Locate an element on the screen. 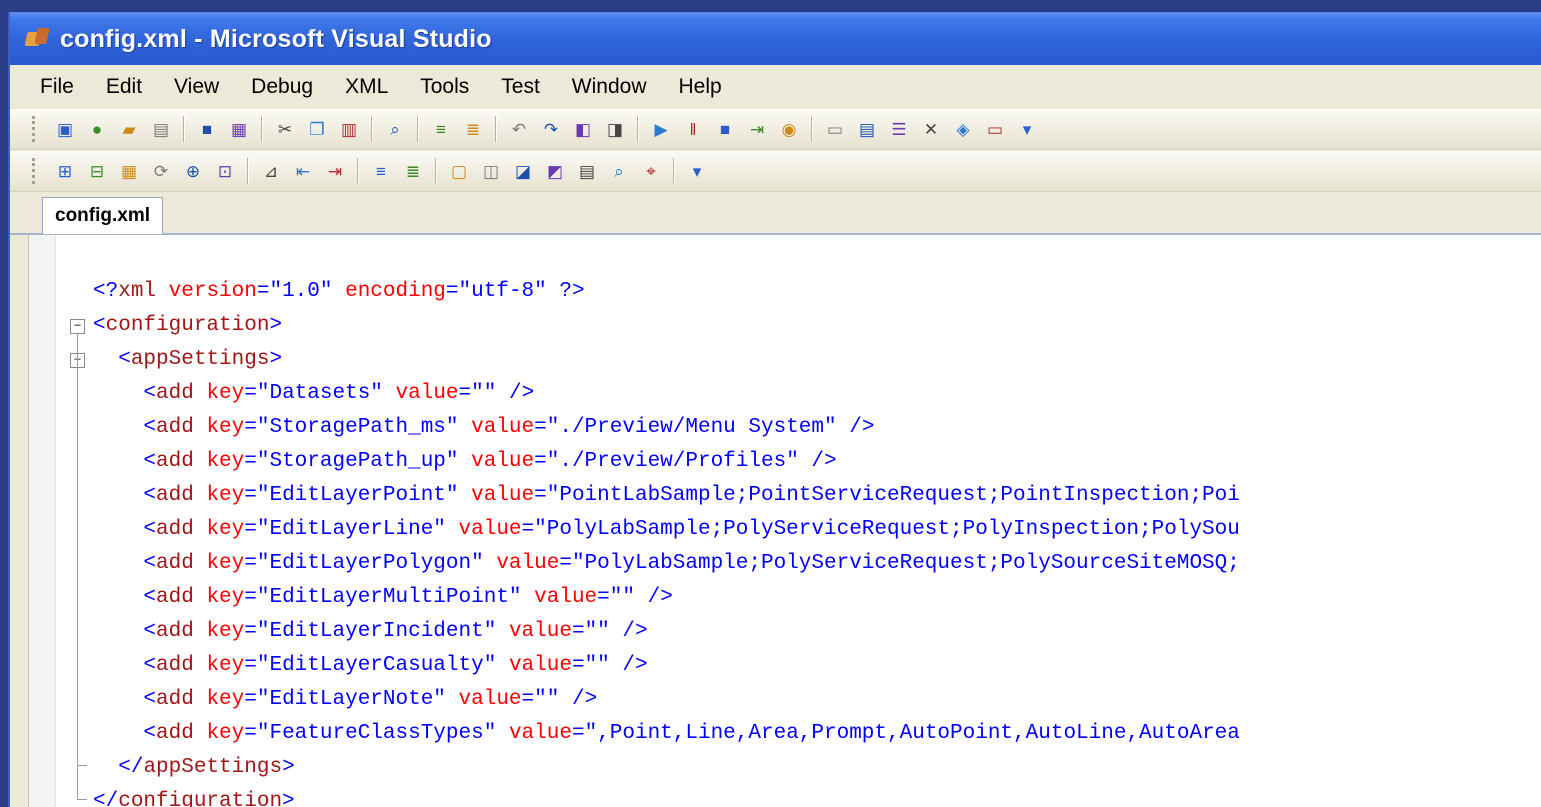 Image resolution: width=1541 pixels, height=807 pixels. outdent-icon: ⇥ is located at coordinates (335, 171).